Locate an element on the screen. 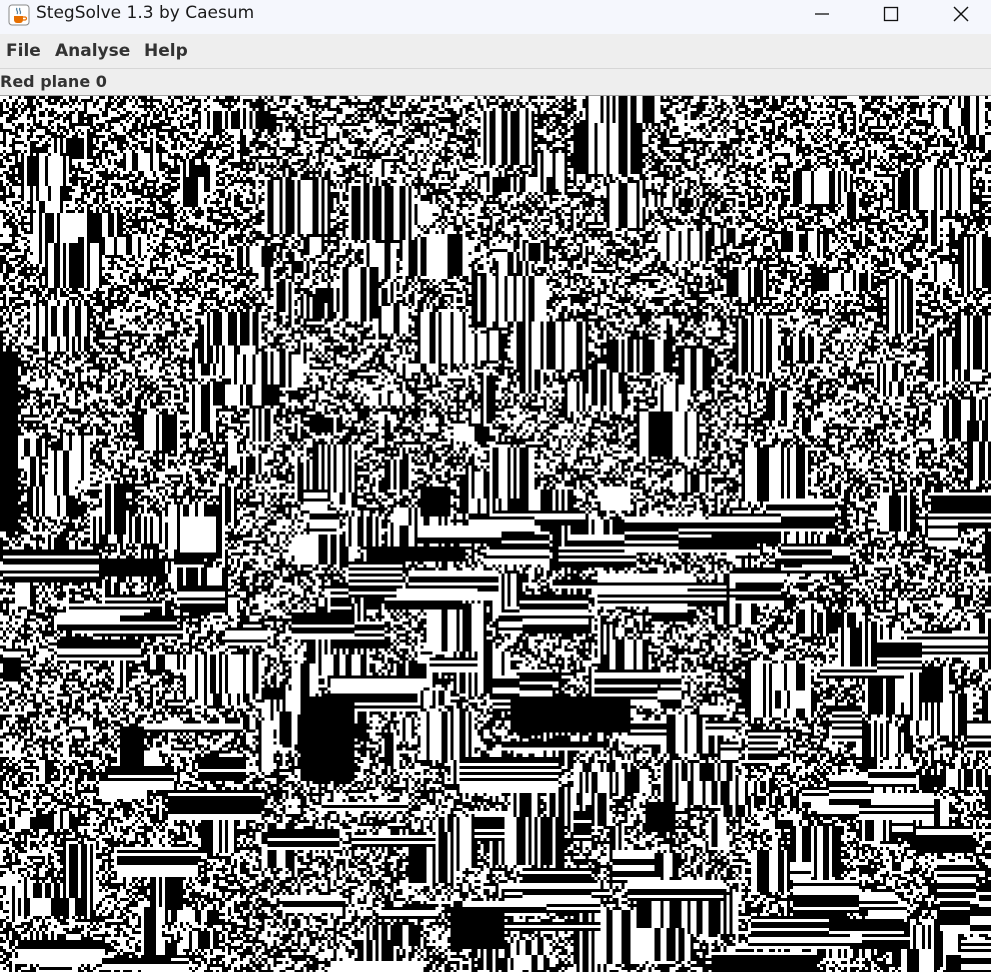  close-button is located at coordinates (958, 14).